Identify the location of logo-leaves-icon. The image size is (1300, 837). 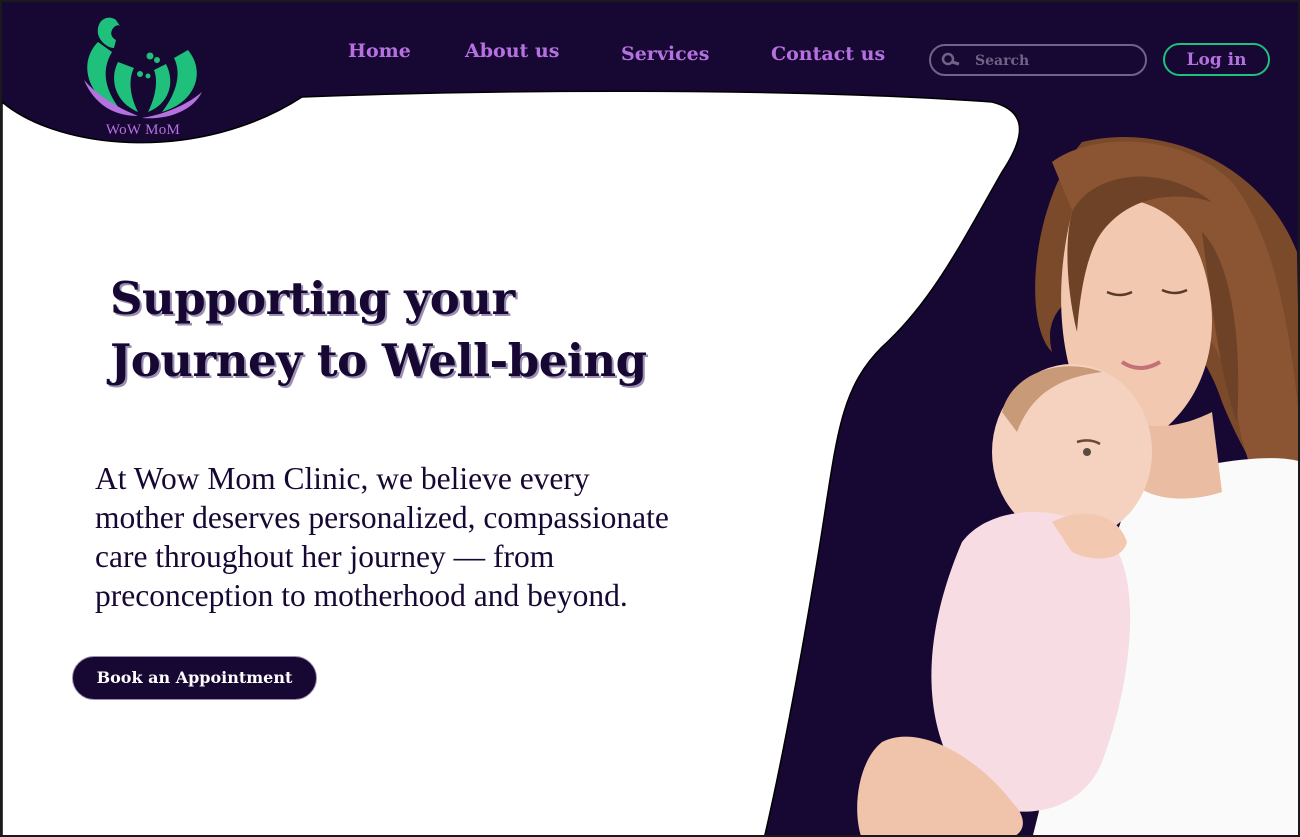
(143, 68).